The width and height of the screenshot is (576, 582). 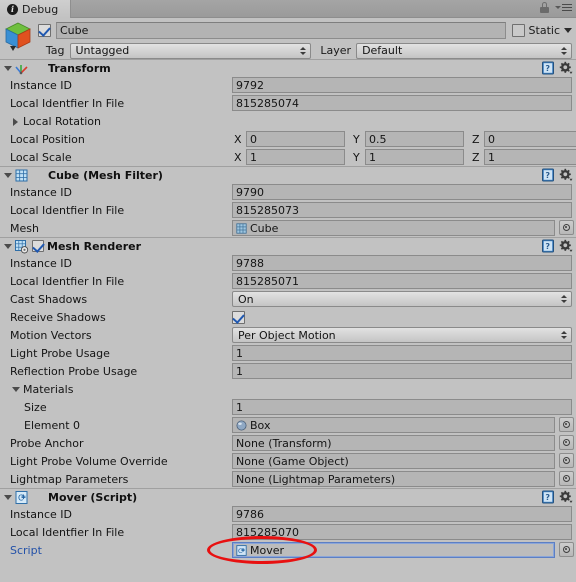 I want to click on field-area: 815285074, so click(x=402, y=103).